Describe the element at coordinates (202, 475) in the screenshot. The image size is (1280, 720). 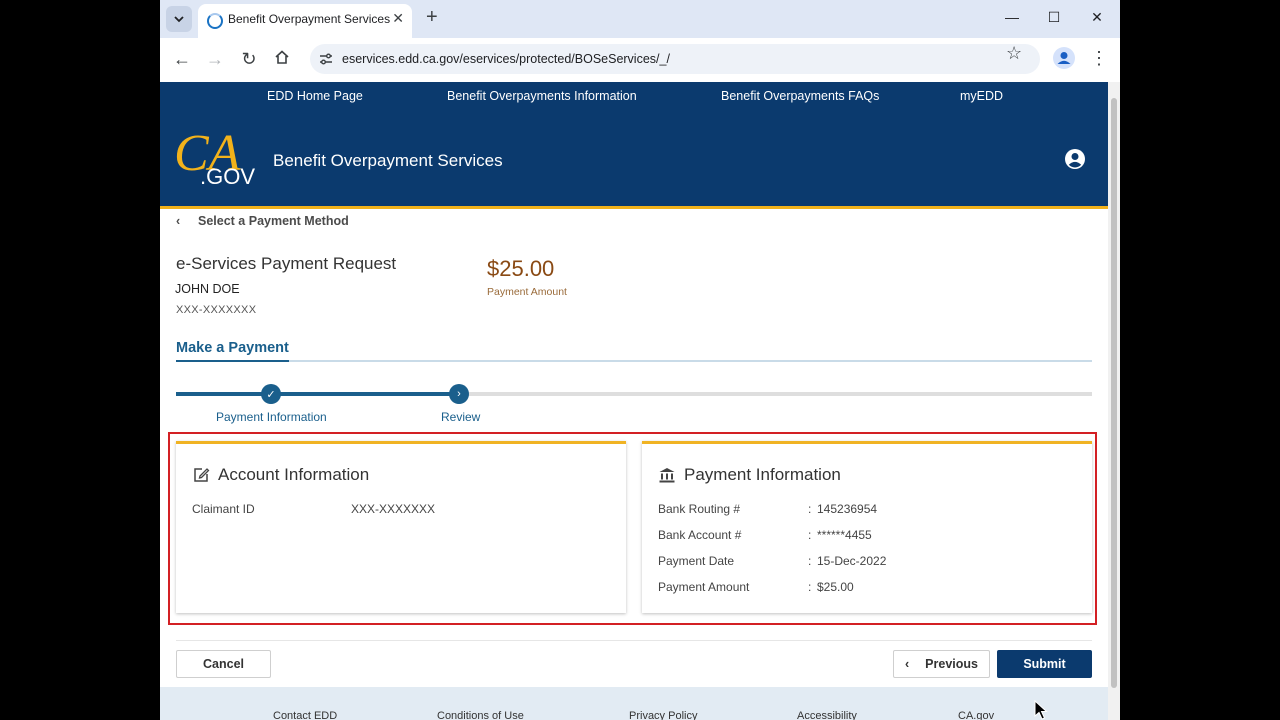
I see `edit-icon` at that location.